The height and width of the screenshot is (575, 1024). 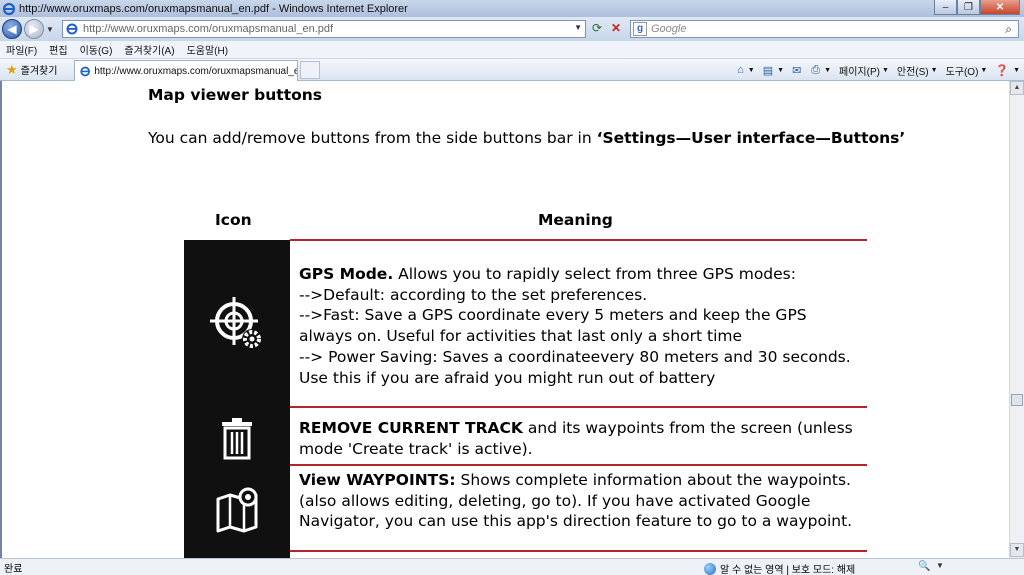 What do you see at coordinates (1008, 29) in the screenshot?
I see `search-icon: ⌕` at bounding box center [1008, 29].